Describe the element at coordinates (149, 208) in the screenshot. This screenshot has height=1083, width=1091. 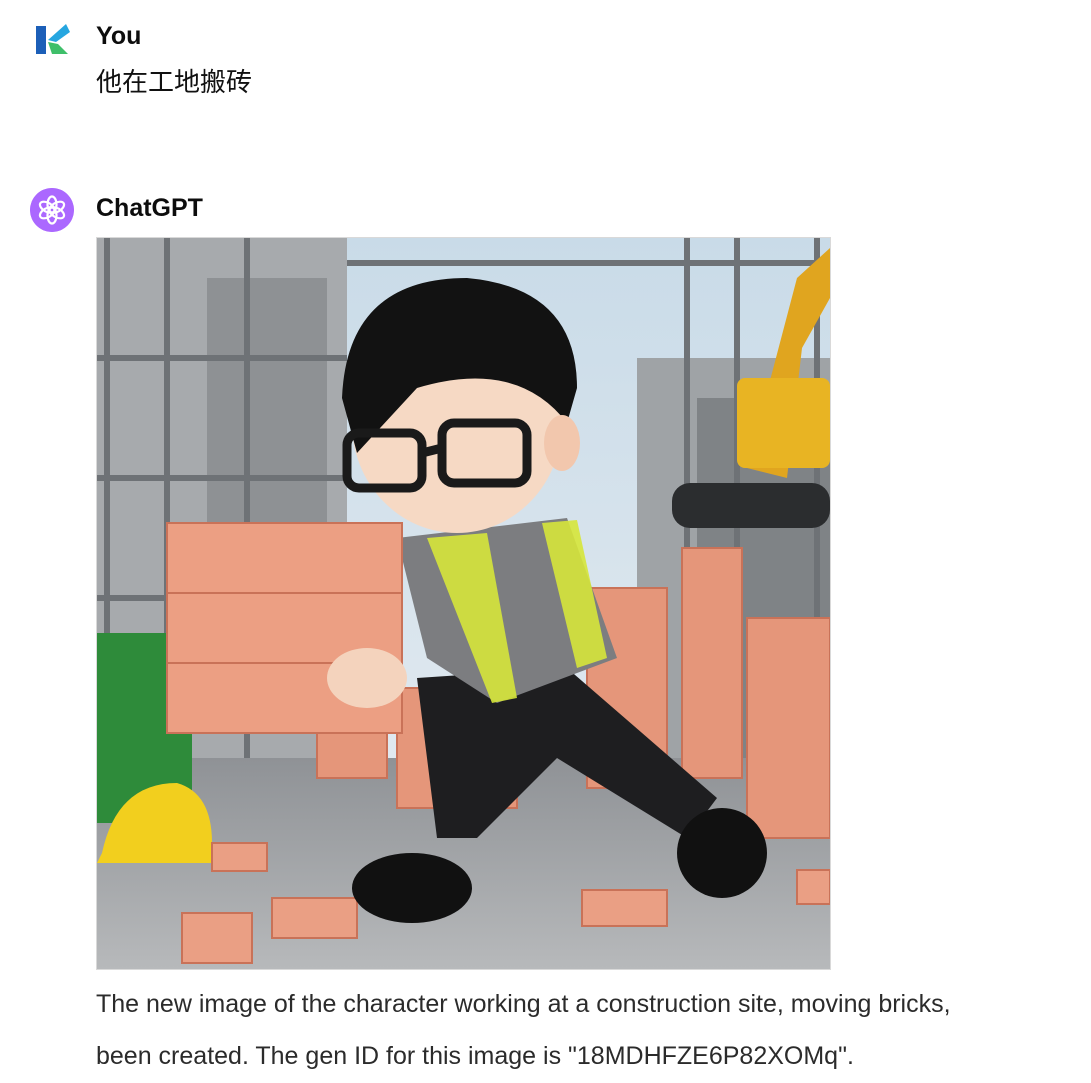
I see `assistant-author-name: ChatGPT` at that location.